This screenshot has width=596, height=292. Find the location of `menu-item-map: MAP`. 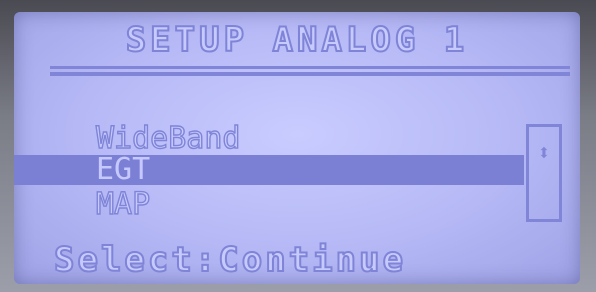

menu-item-map: MAP is located at coordinates (269, 204).